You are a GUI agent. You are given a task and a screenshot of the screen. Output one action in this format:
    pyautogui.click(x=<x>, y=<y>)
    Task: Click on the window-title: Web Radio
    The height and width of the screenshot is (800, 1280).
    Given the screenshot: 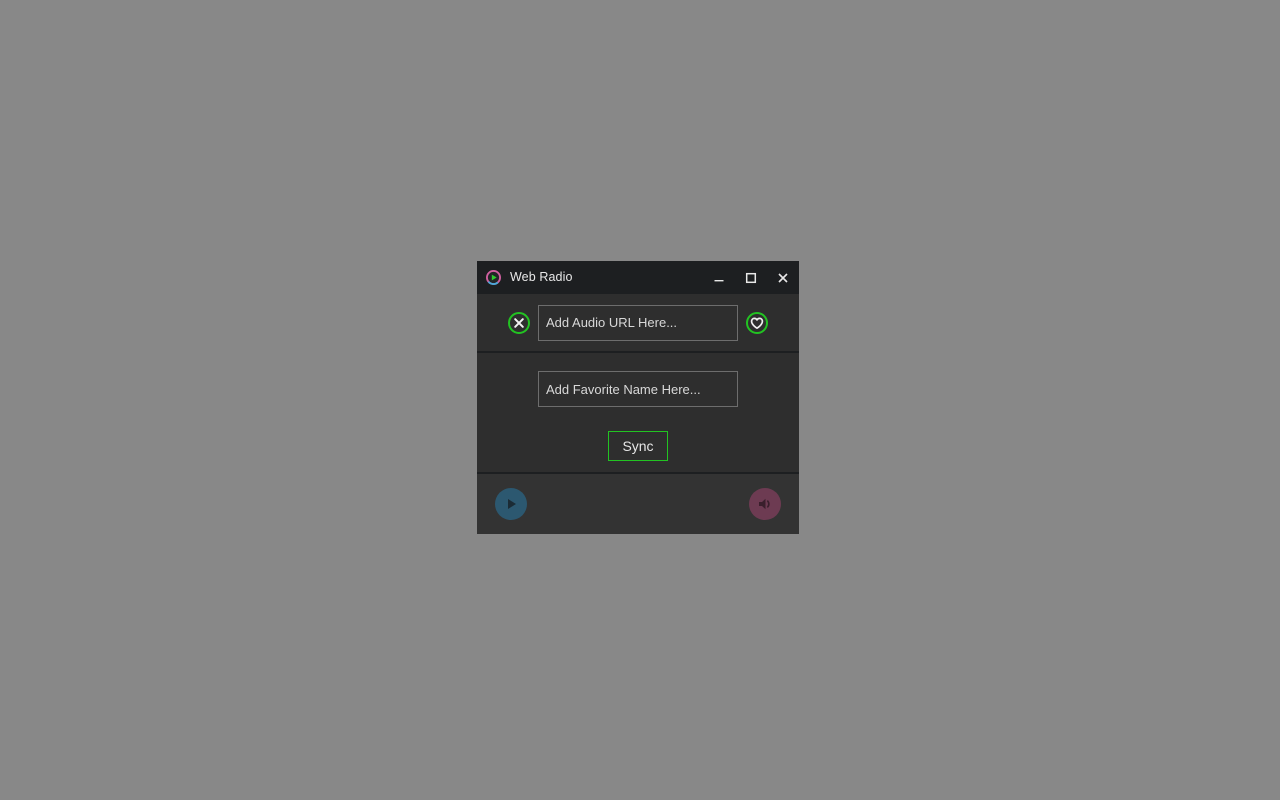 What is the action you would take?
    pyautogui.click(x=541, y=277)
    